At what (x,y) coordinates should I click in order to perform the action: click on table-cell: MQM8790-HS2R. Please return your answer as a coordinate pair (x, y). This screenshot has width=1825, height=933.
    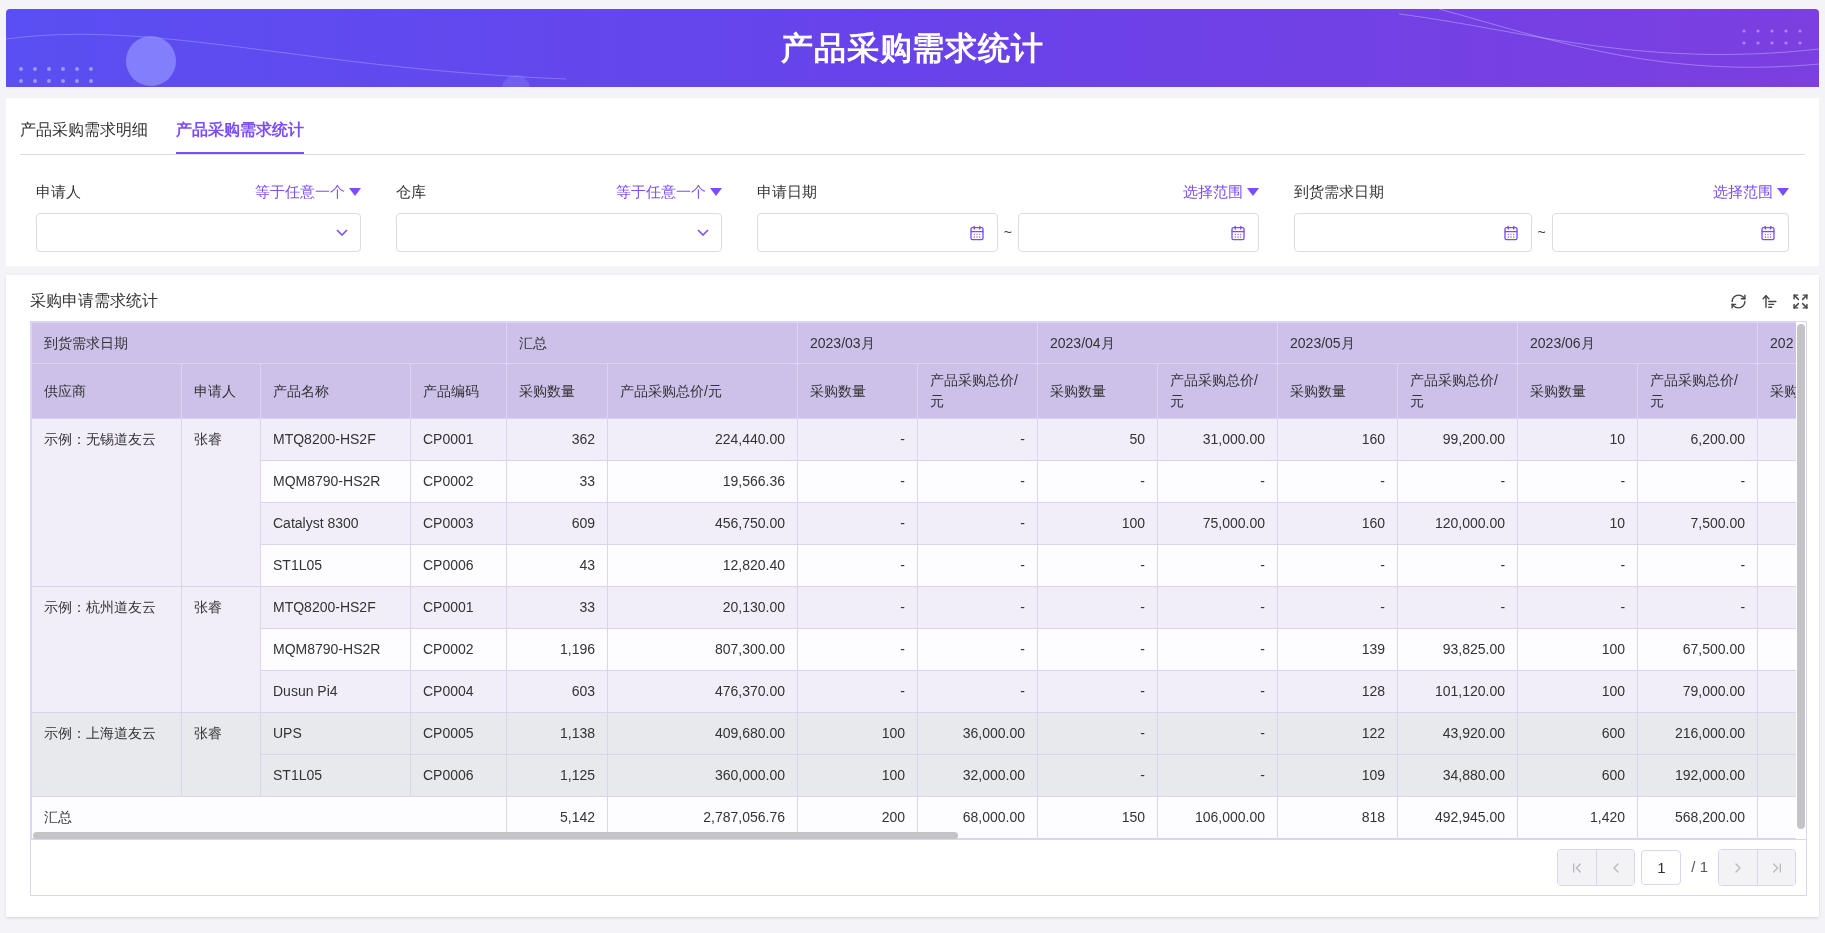
    Looking at the image, I should click on (335, 649).